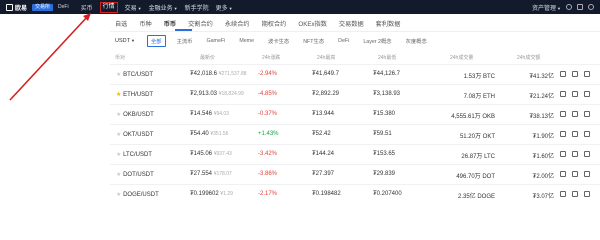 The height and width of the screenshot is (240, 600). Describe the element at coordinates (163, 7) in the screenshot. I see `nav-finance: 金融业务▼` at that location.